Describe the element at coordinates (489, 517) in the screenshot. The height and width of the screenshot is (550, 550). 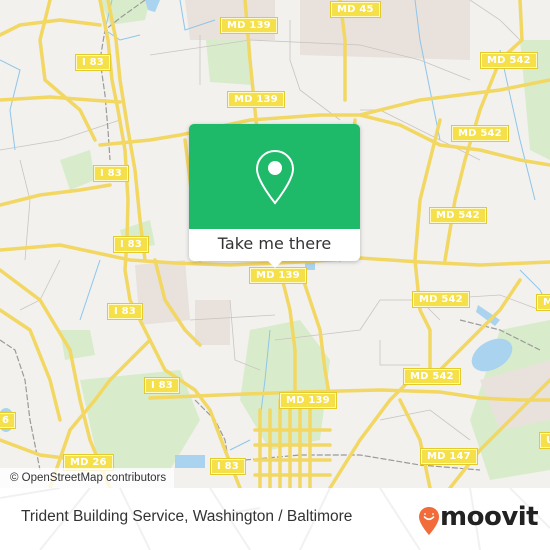
I see `moovit-wordmark: moovit` at that location.